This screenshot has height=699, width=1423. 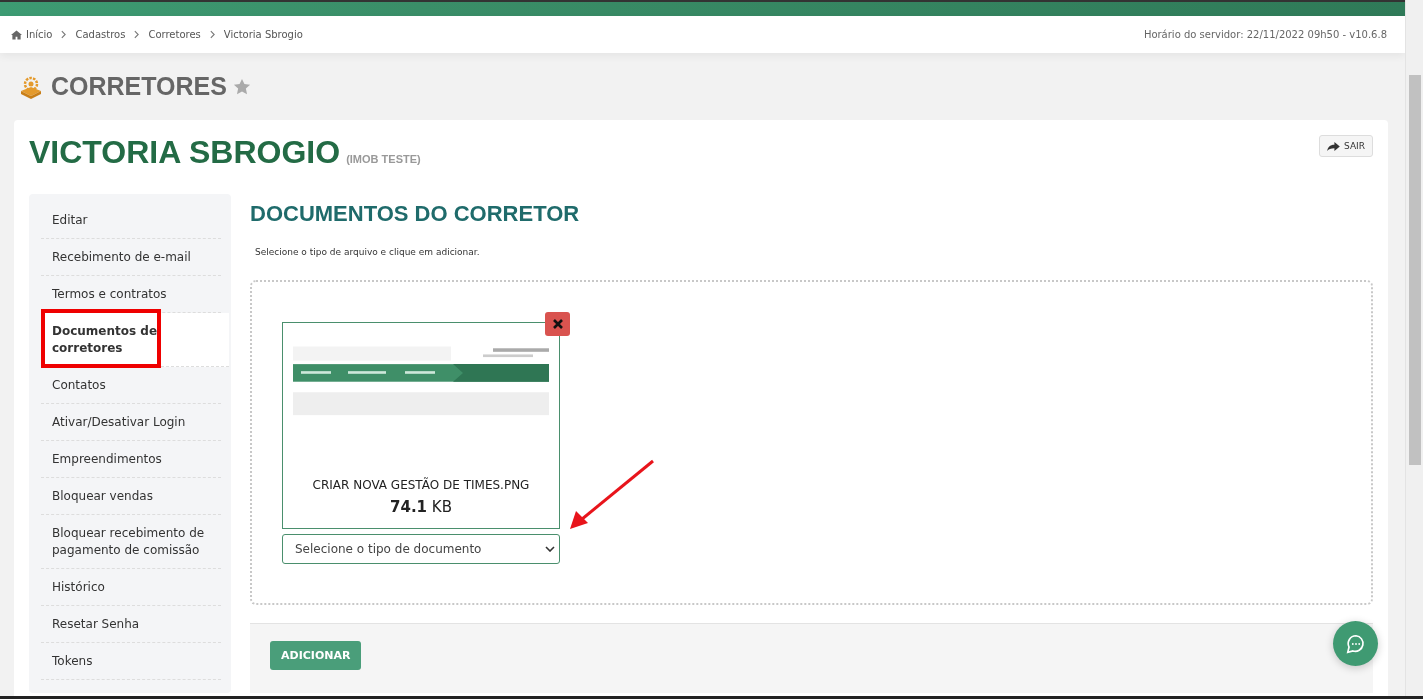 What do you see at coordinates (131, 587) in the screenshot?
I see `sidebar-item: Histórico` at bounding box center [131, 587].